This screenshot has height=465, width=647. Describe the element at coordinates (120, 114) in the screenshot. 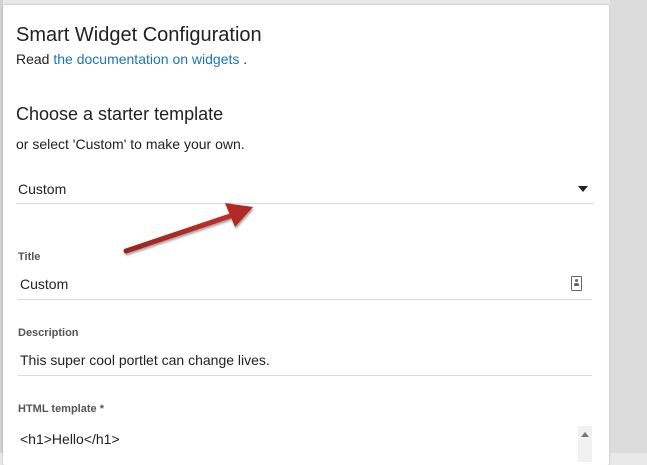

I see `starter-template-heading: Choose a starter template` at that location.